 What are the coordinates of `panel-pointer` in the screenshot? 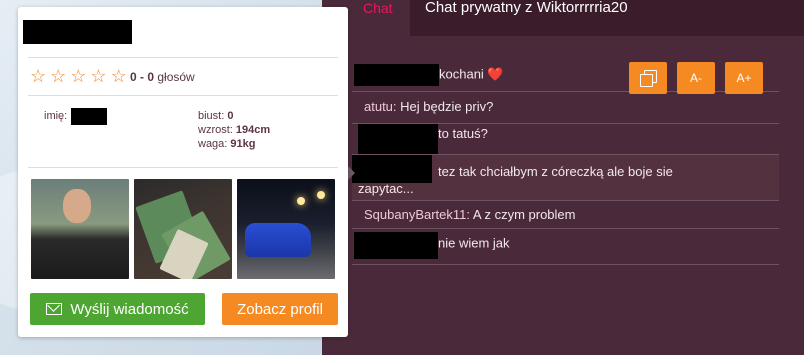 It's located at (351, 173).